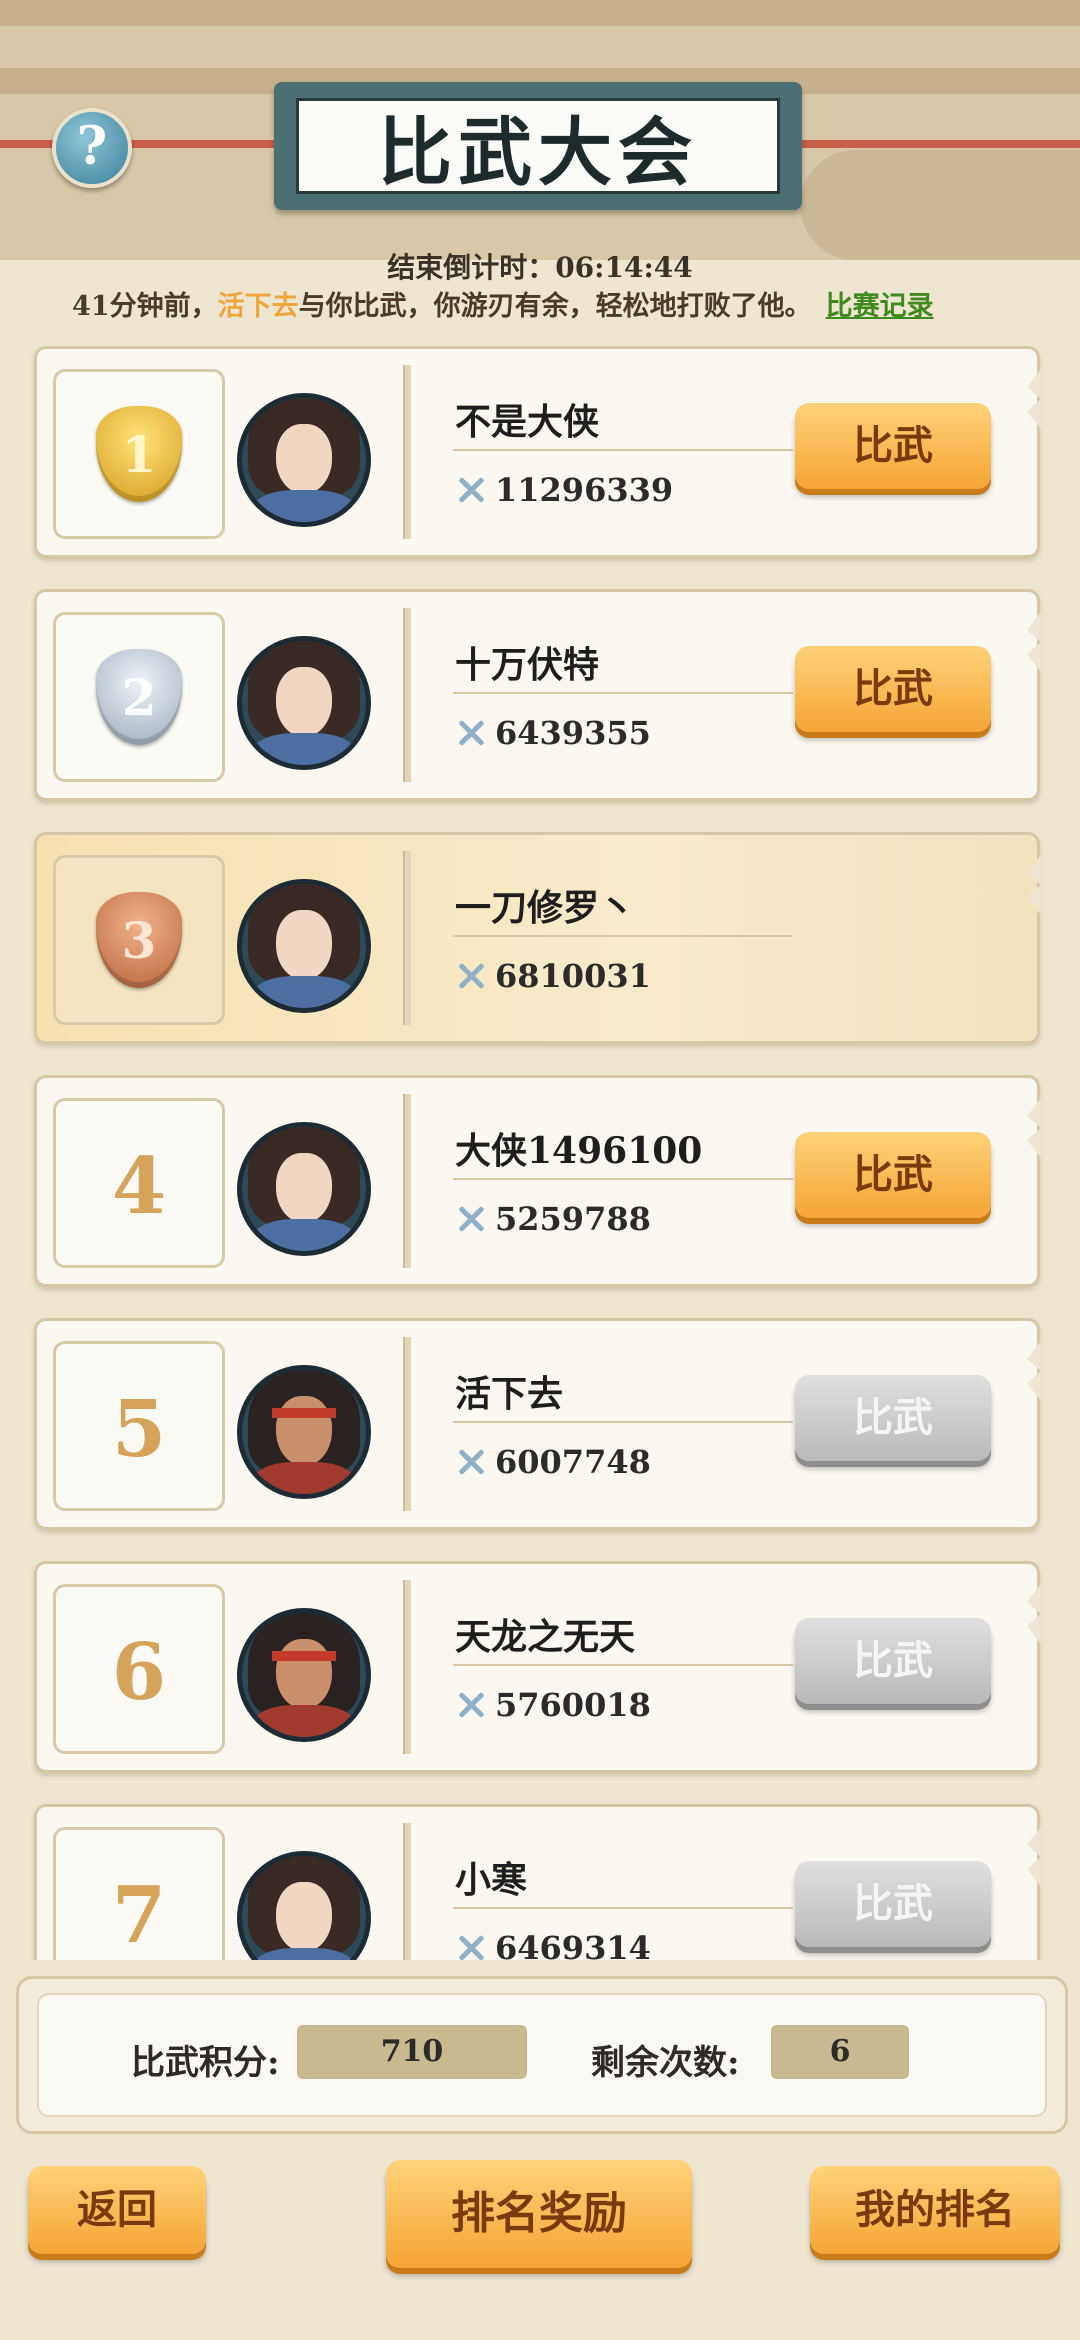 Image resolution: width=1080 pixels, height=2340 pixels. What do you see at coordinates (527, 422) in the screenshot?
I see `player-name: 不是大侠` at bounding box center [527, 422].